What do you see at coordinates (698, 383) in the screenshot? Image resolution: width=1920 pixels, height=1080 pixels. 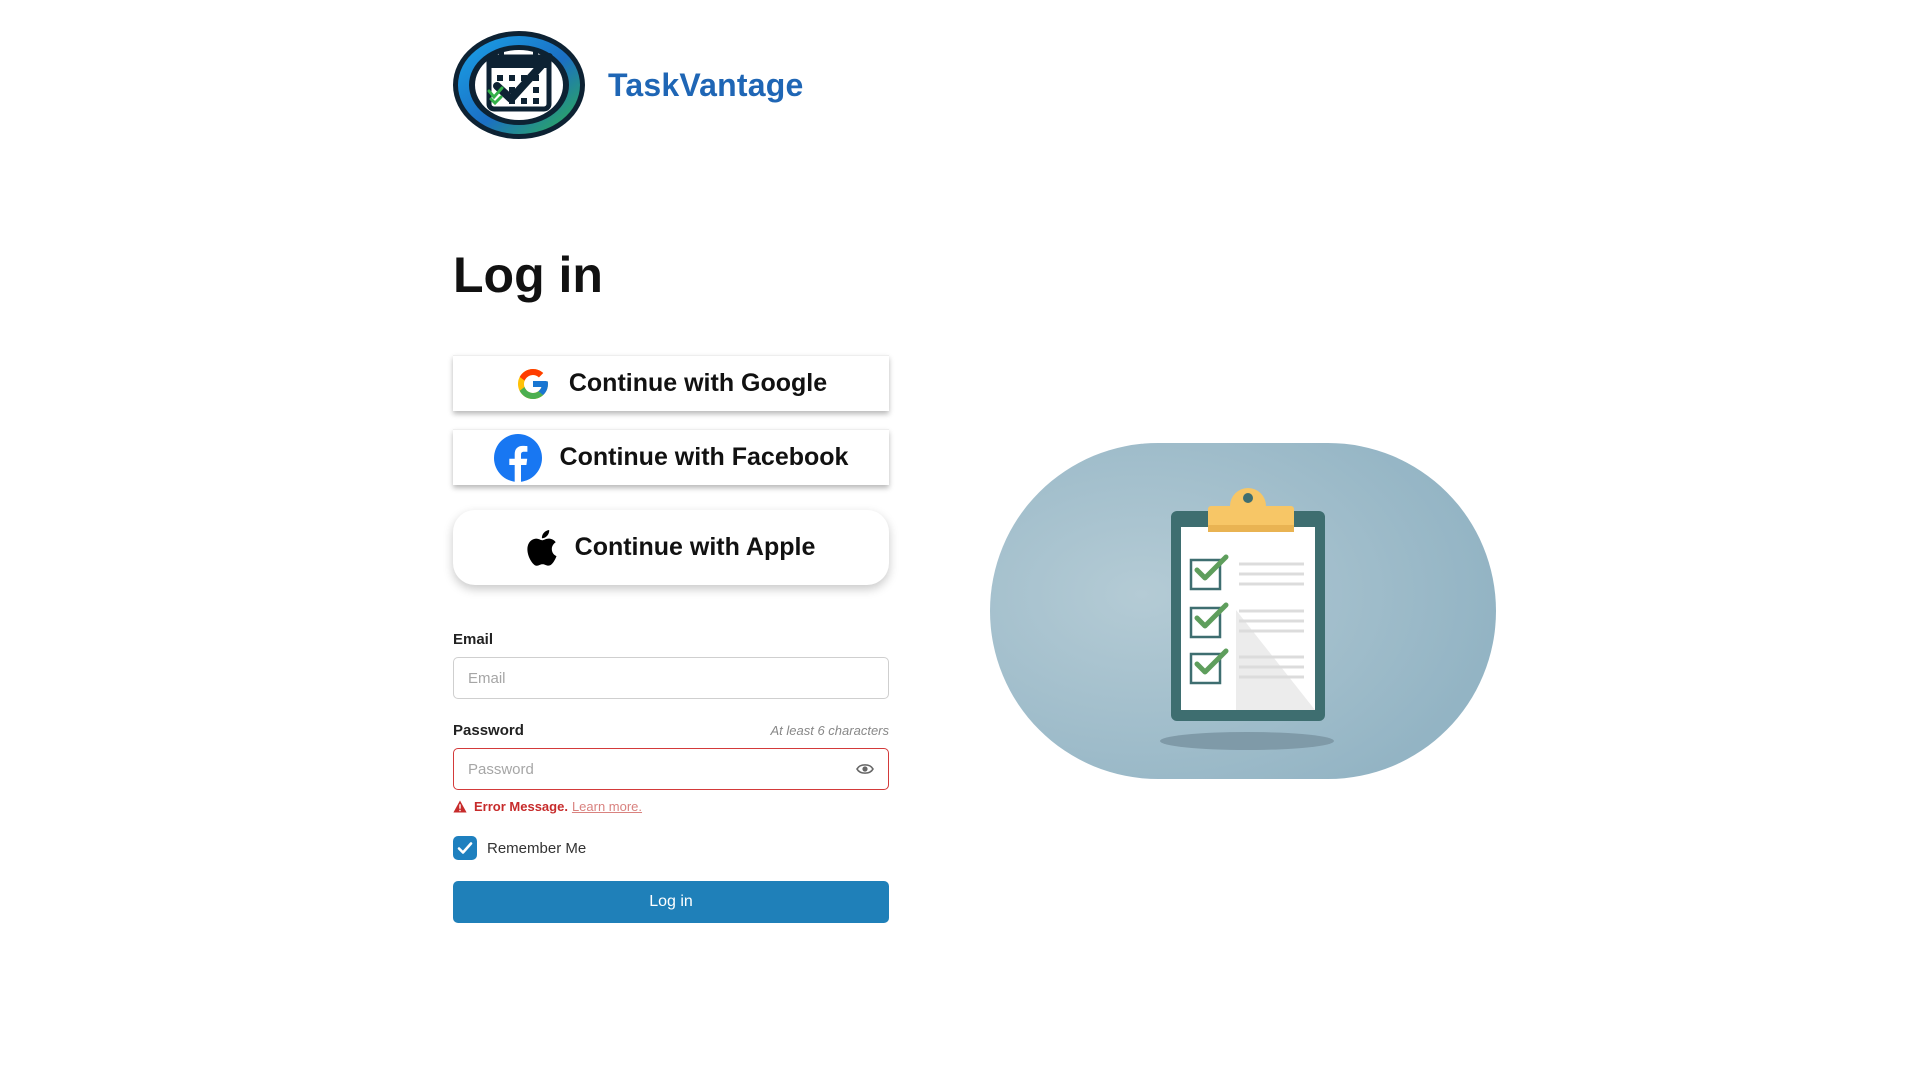 I see `google-button-label: Continue with Google` at bounding box center [698, 383].